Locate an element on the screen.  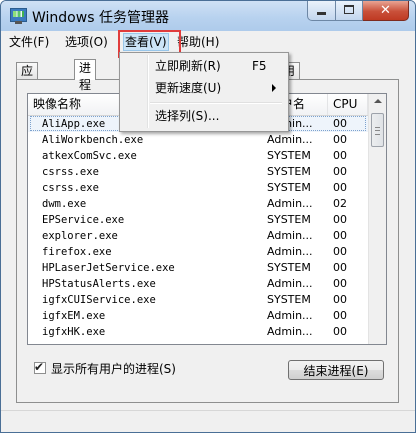
column-cpu: CPU is located at coordinates (348, 104).